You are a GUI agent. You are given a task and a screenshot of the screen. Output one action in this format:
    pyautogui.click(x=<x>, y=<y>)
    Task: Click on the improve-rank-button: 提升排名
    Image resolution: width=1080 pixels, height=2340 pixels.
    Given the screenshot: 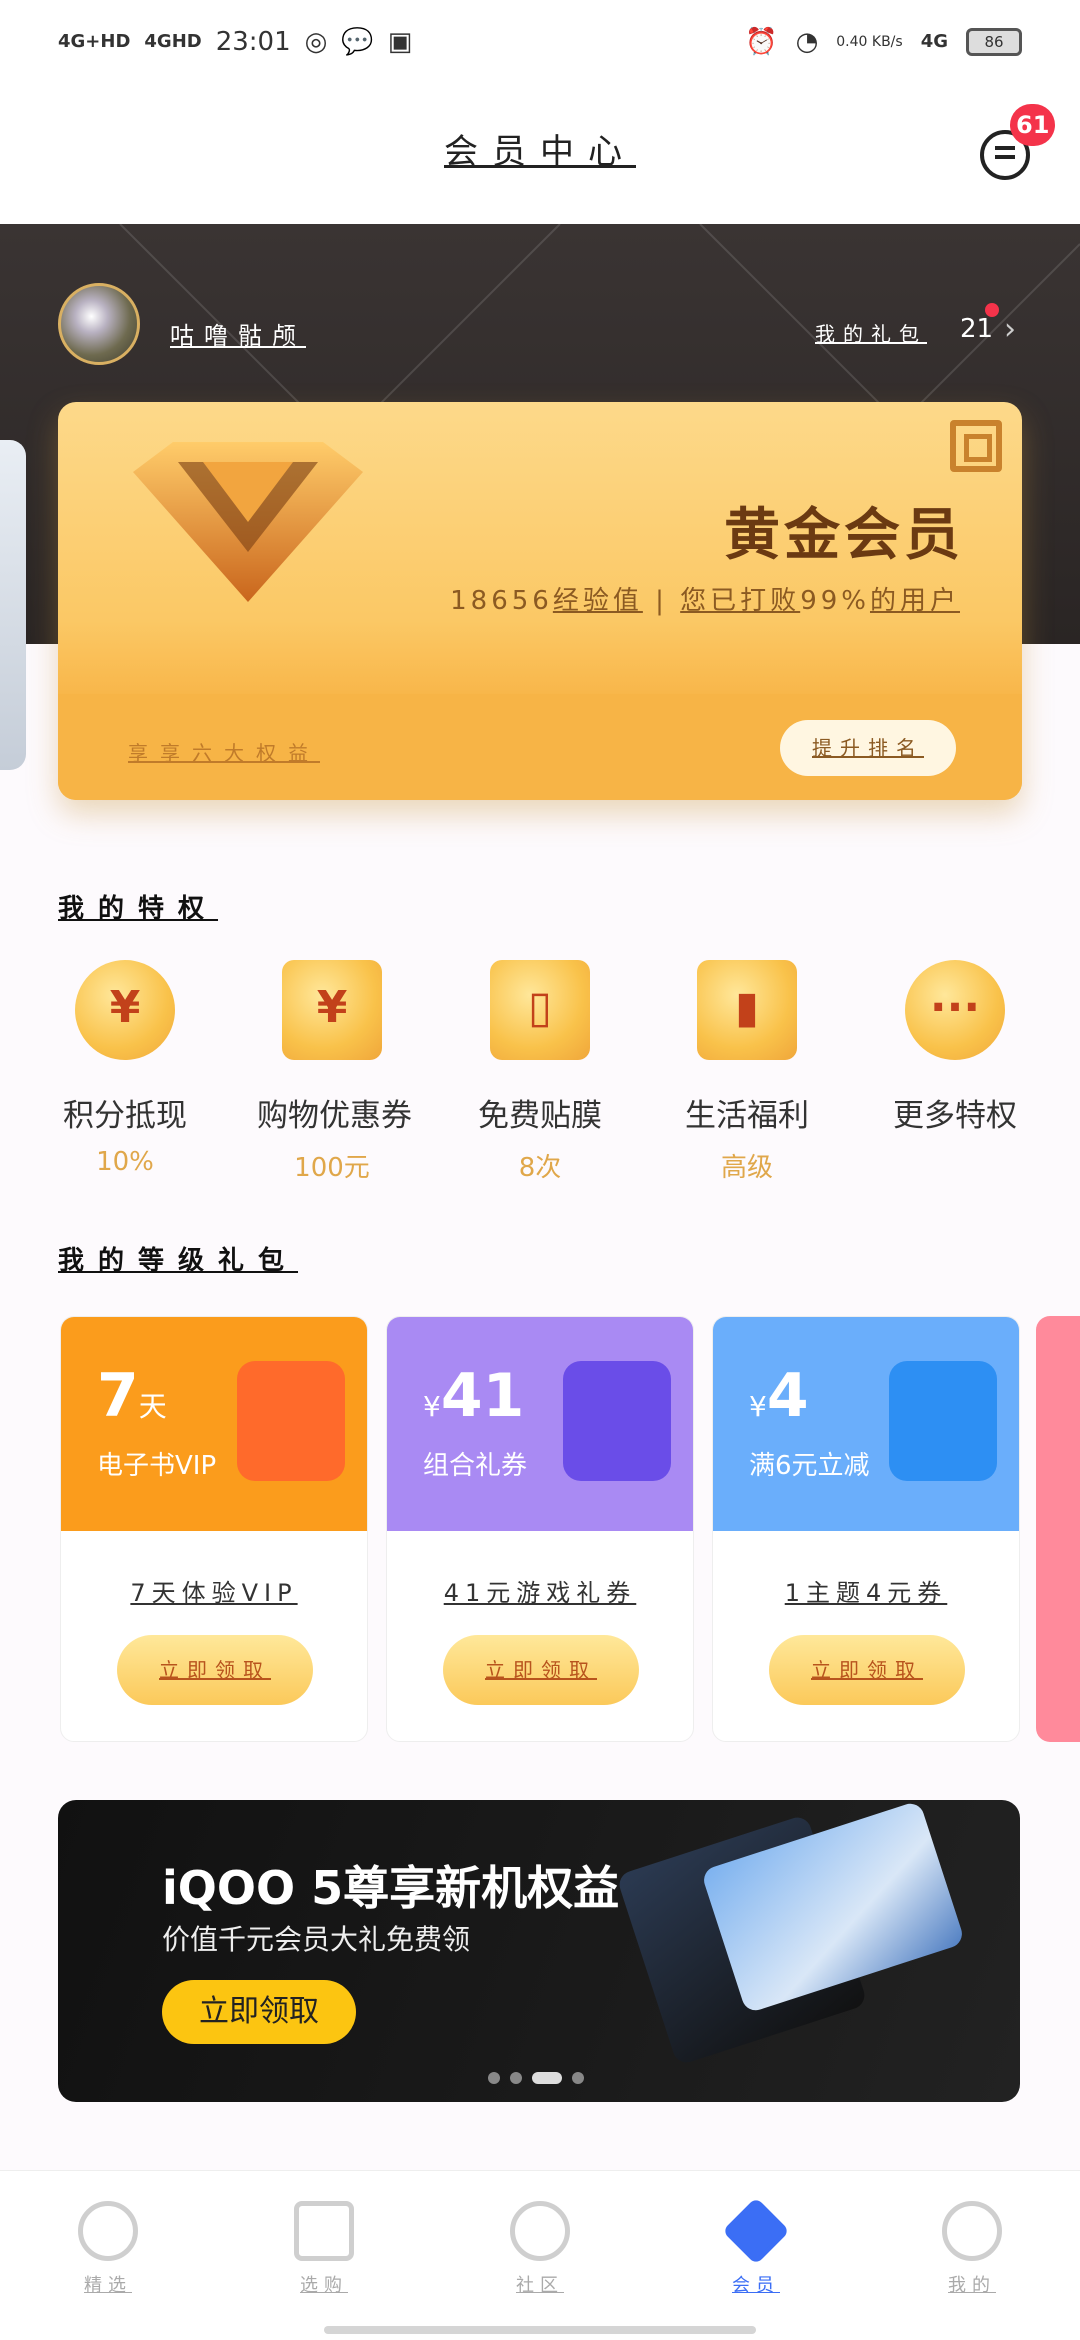 What is the action you would take?
    pyautogui.click(x=868, y=748)
    